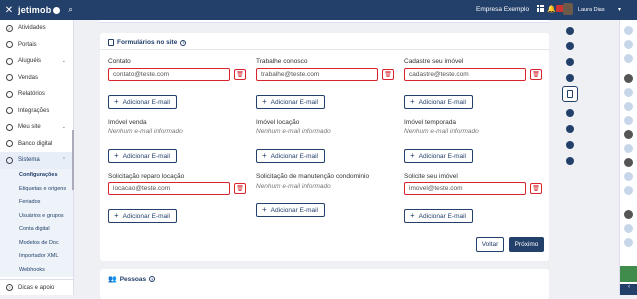 This screenshot has width=637, height=299. I want to click on sidebar-item-label: Meu site, so click(29, 127).